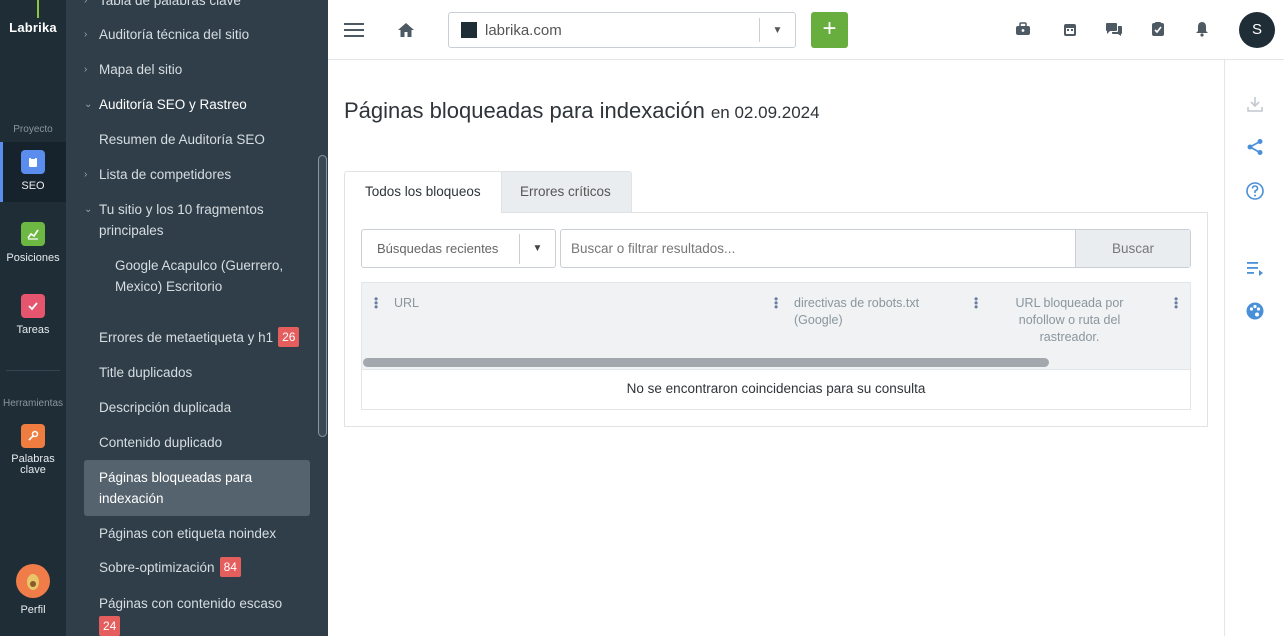  What do you see at coordinates (213, 337) in the screenshot?
I see `nav-item-meta-errors: Errores de metaetiqueta y h1 26` at bounding box center [213, 337].